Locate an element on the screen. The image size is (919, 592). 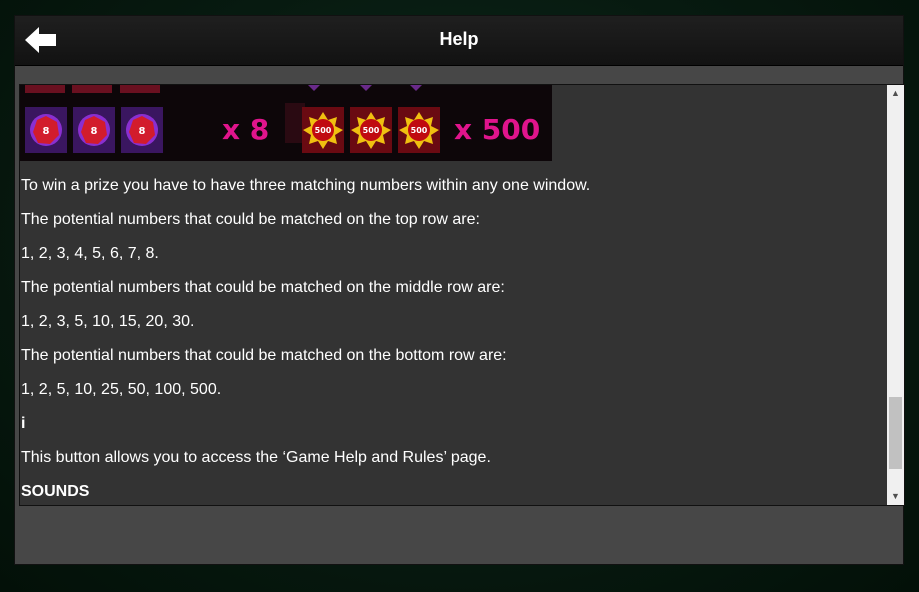
paragraph: 1, 2, 3, 4, 5, 6, 7, 8. is located at coordinates (90, 253).